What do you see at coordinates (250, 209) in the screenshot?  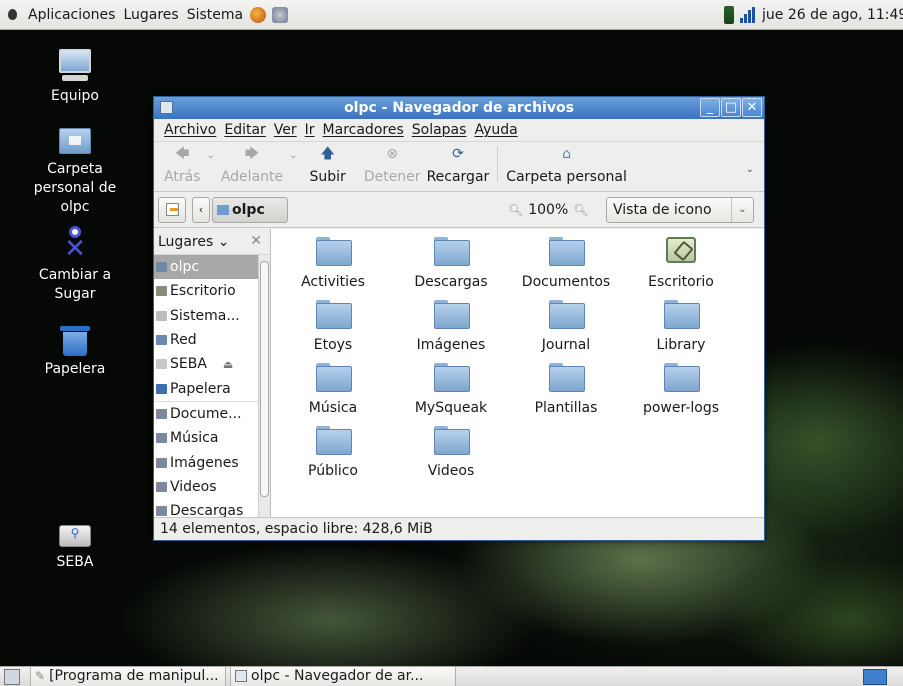 I see `path-button-olpc: olpc` at bounding box center [250, 209].